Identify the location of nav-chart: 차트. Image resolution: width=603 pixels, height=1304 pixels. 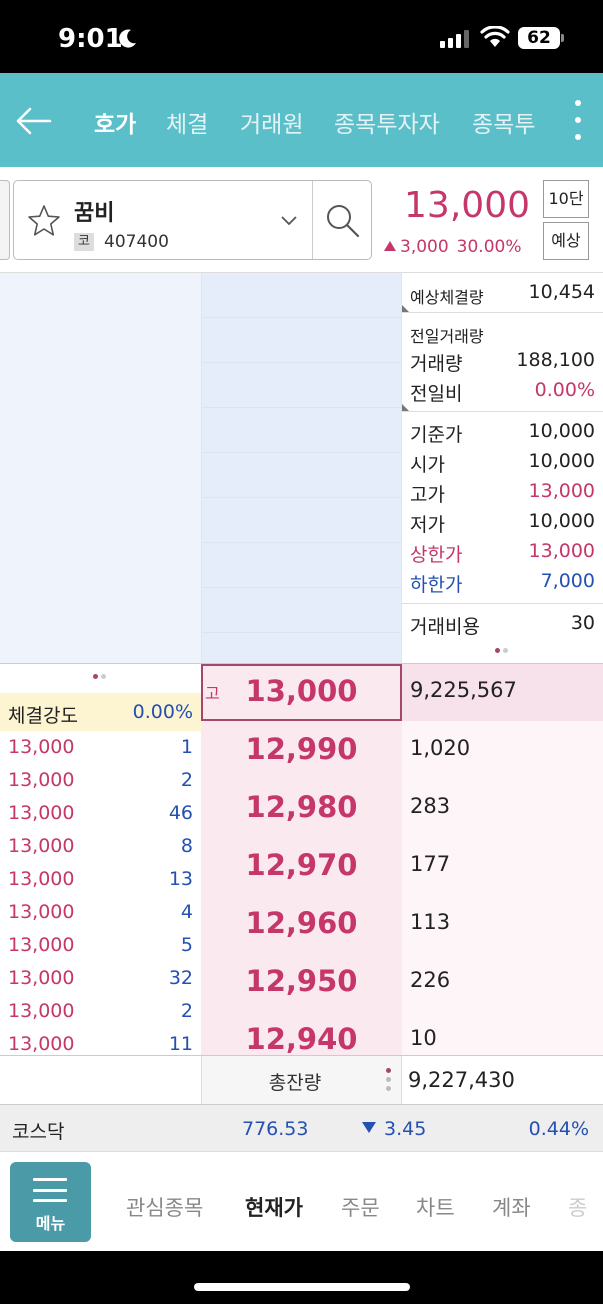
(435, 1207).